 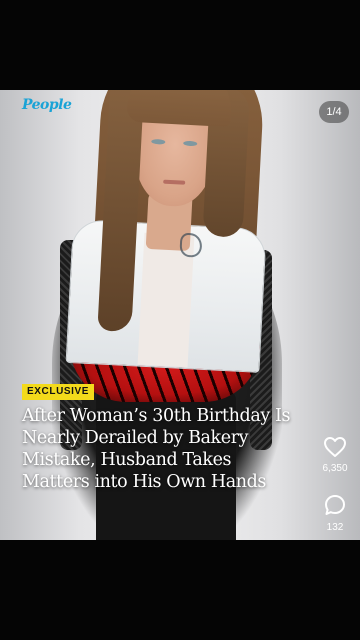 I want to click on bangs, so click(x=180, y=109).